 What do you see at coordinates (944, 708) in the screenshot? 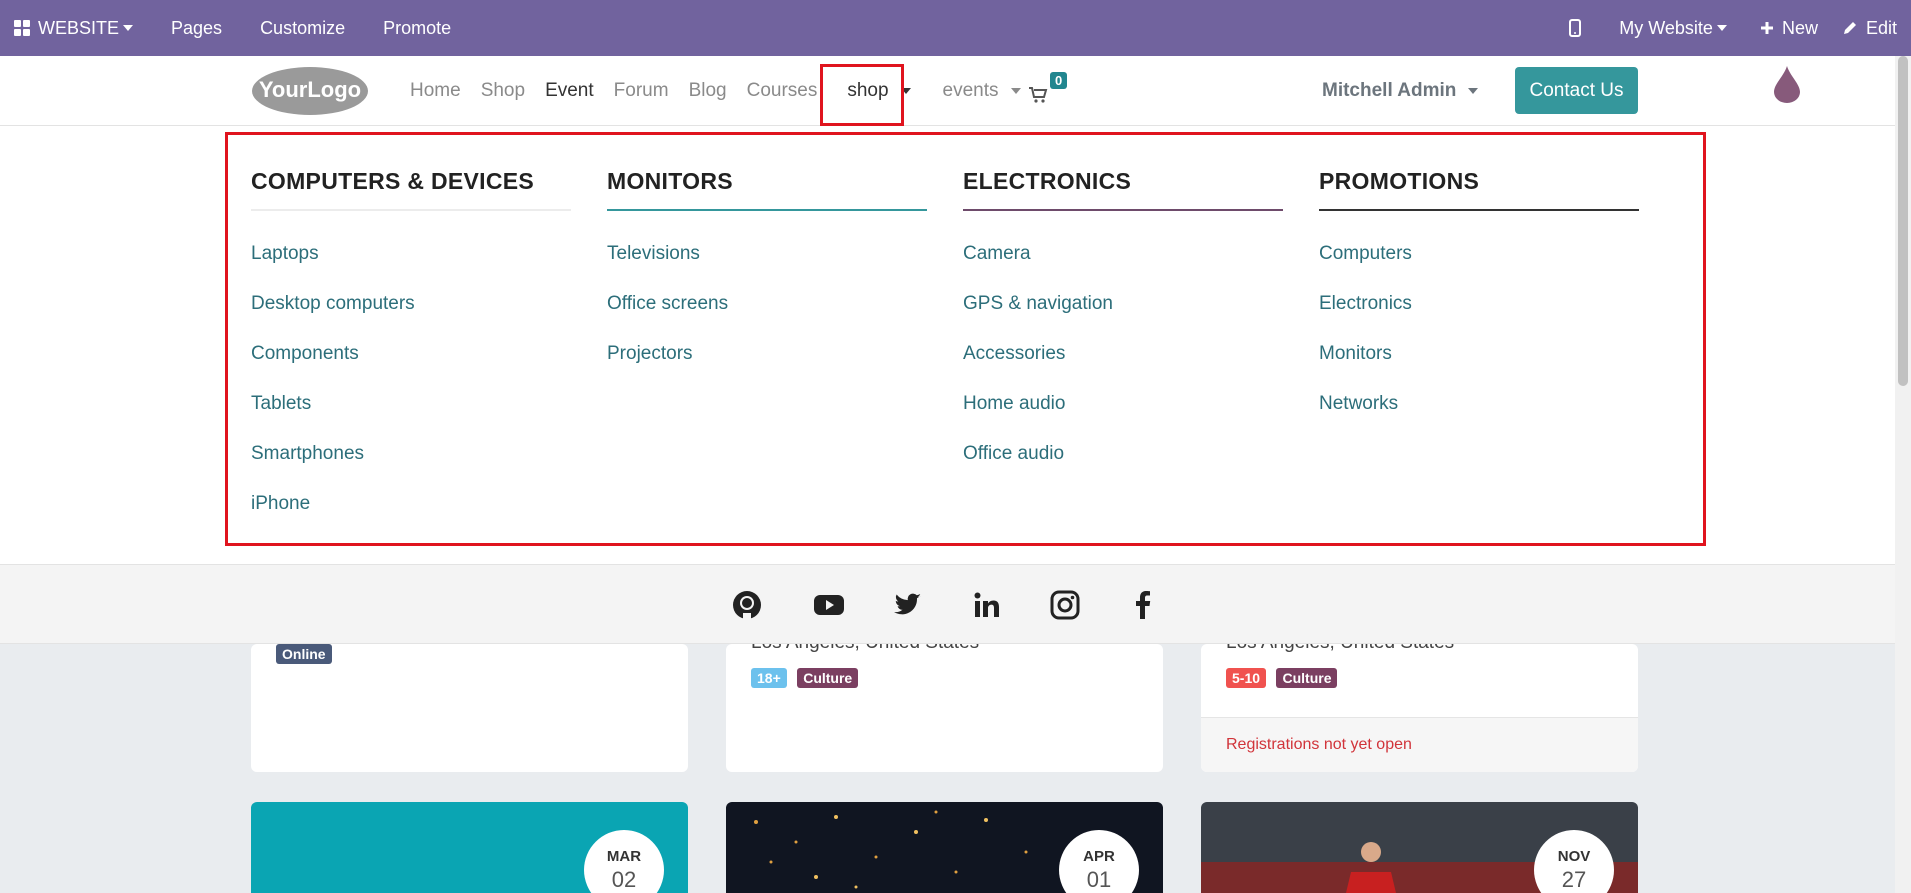
I see `event-card: Los Angeles, United States 18+ Culture` at bounding box center [944, 708].